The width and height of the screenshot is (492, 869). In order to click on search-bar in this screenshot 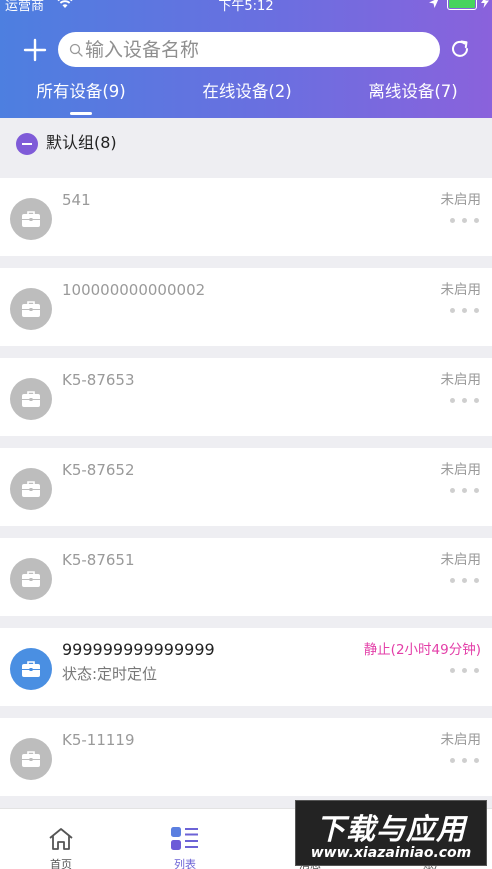, I will do `click(249, 49)`.